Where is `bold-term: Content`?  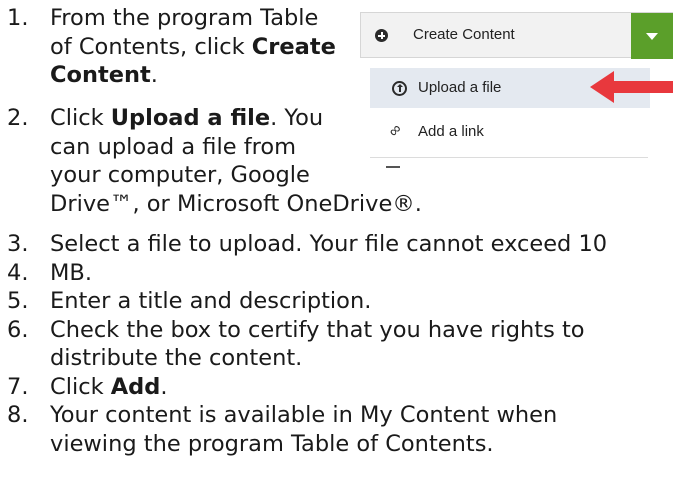 bold-term: Content is located at coordinates (100, 75).